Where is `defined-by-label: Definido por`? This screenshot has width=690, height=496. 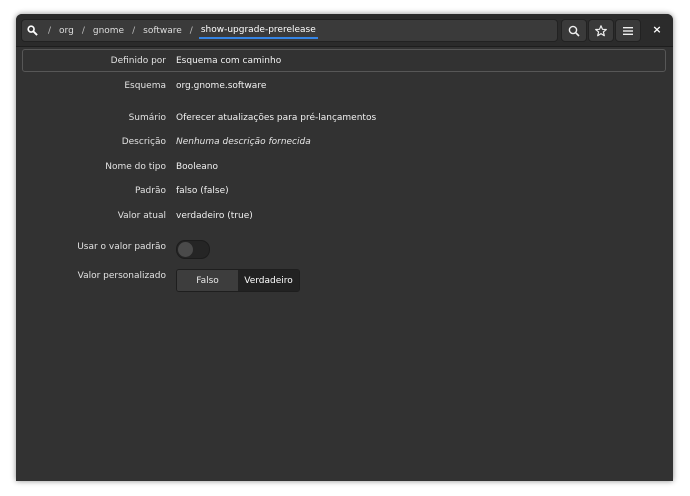
defined-by-label: Definido por is located at coordinates (138, 61).